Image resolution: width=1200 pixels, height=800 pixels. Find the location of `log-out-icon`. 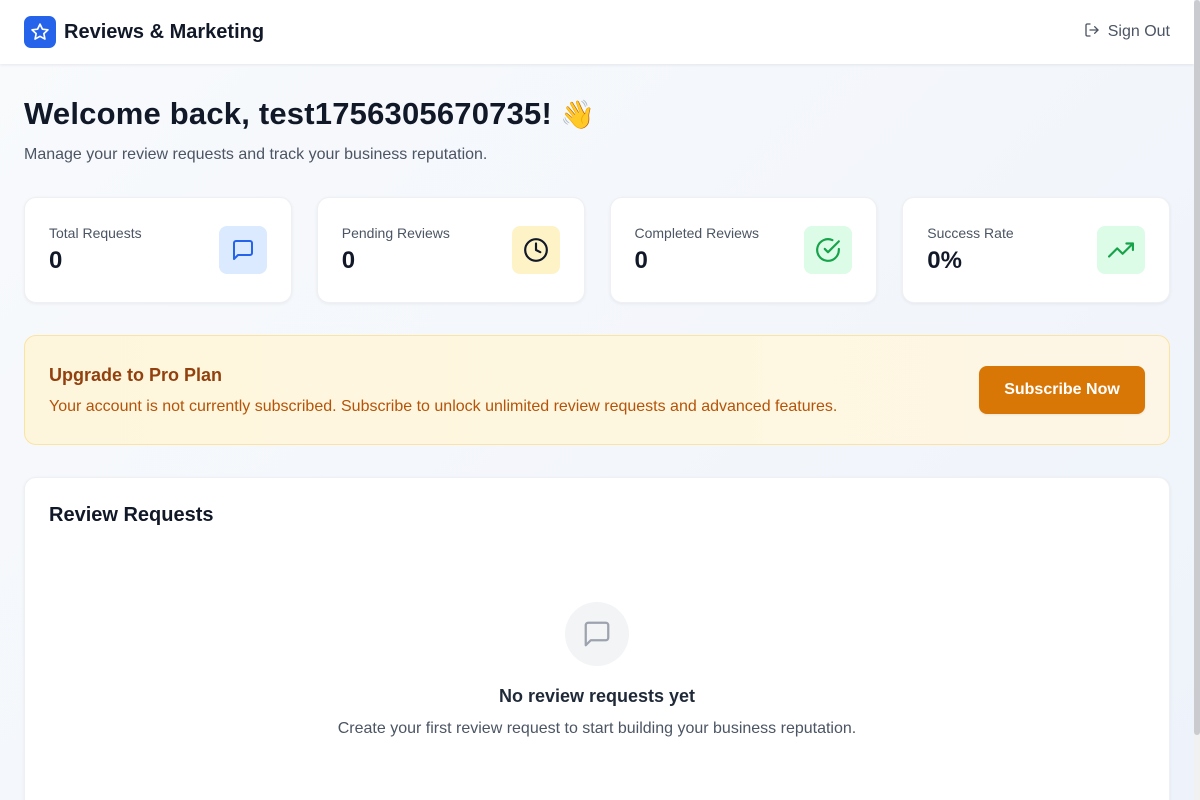

log-out-icon is located at coordinates (1092, 32).